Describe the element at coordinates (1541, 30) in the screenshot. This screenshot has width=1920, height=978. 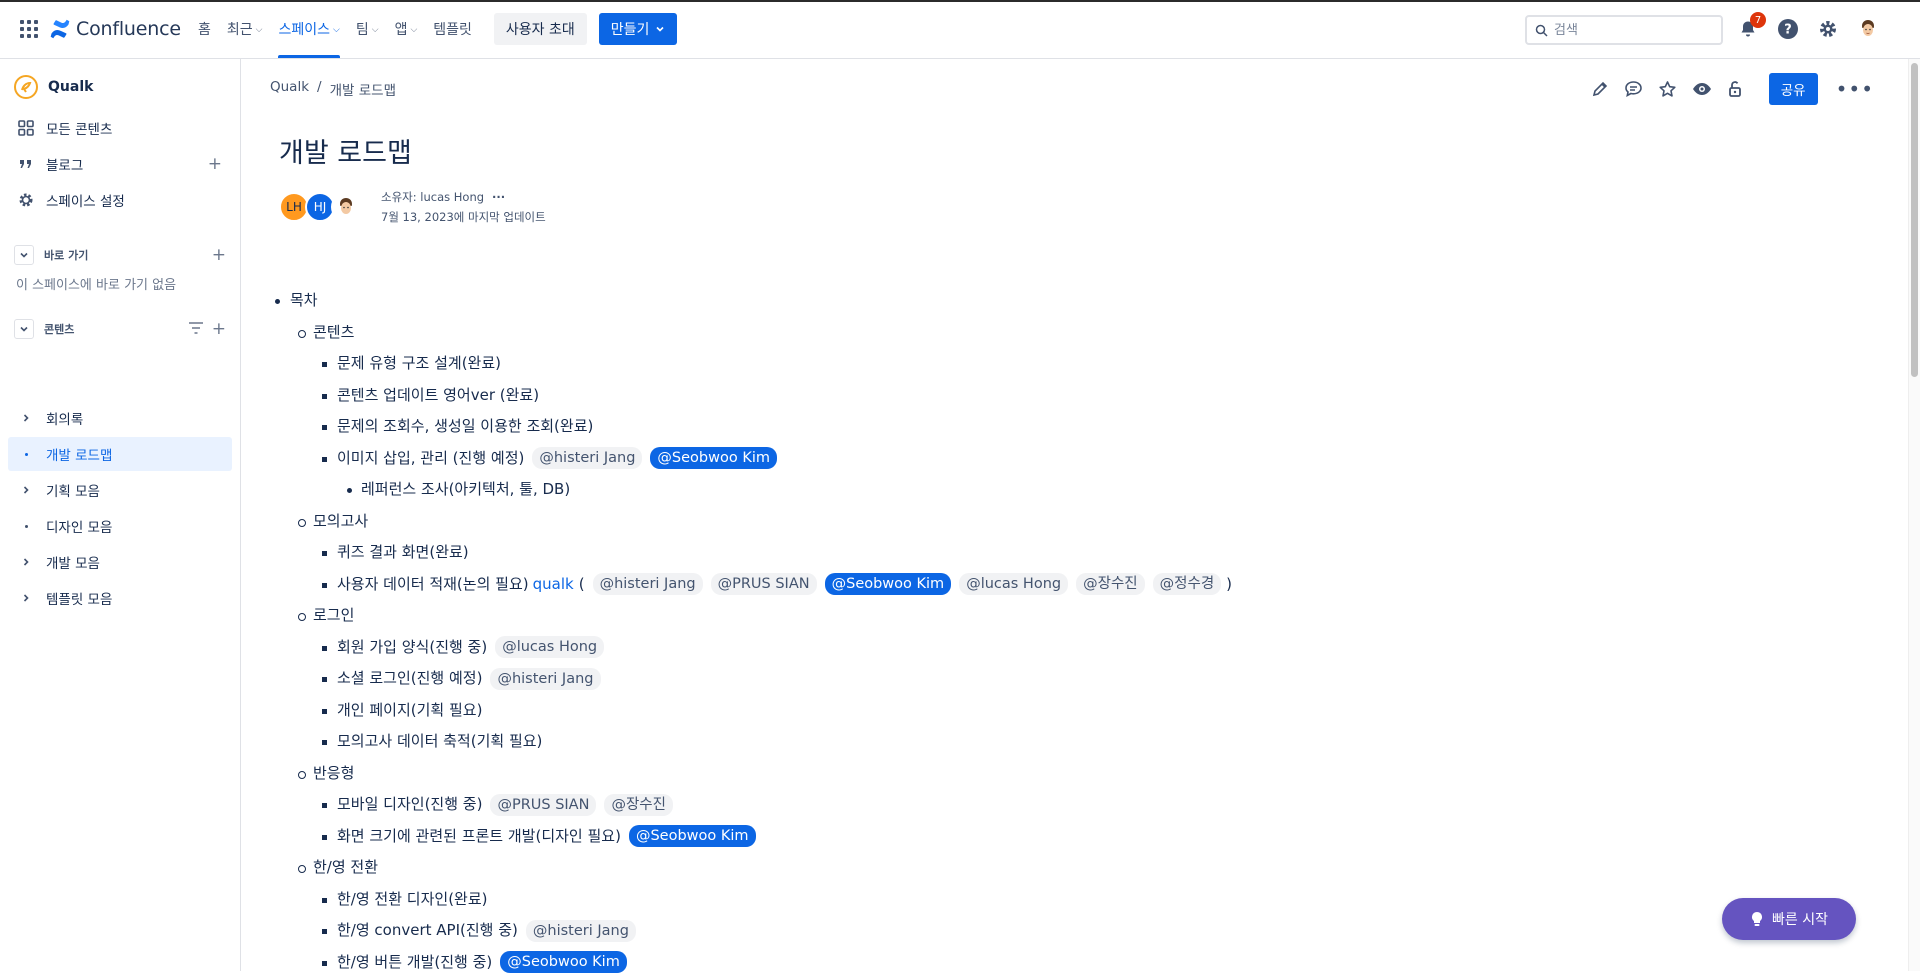
I see `search-icon` at that location.